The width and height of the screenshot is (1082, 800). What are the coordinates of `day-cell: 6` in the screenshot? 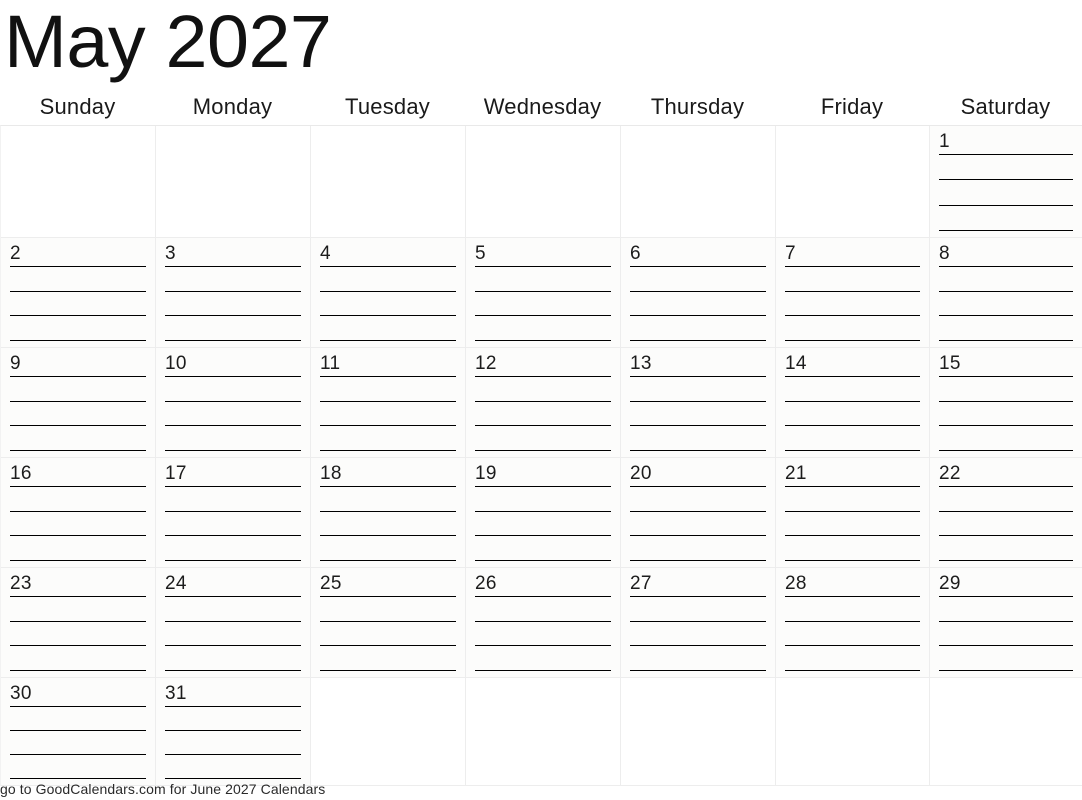 It's located at (698, 293).